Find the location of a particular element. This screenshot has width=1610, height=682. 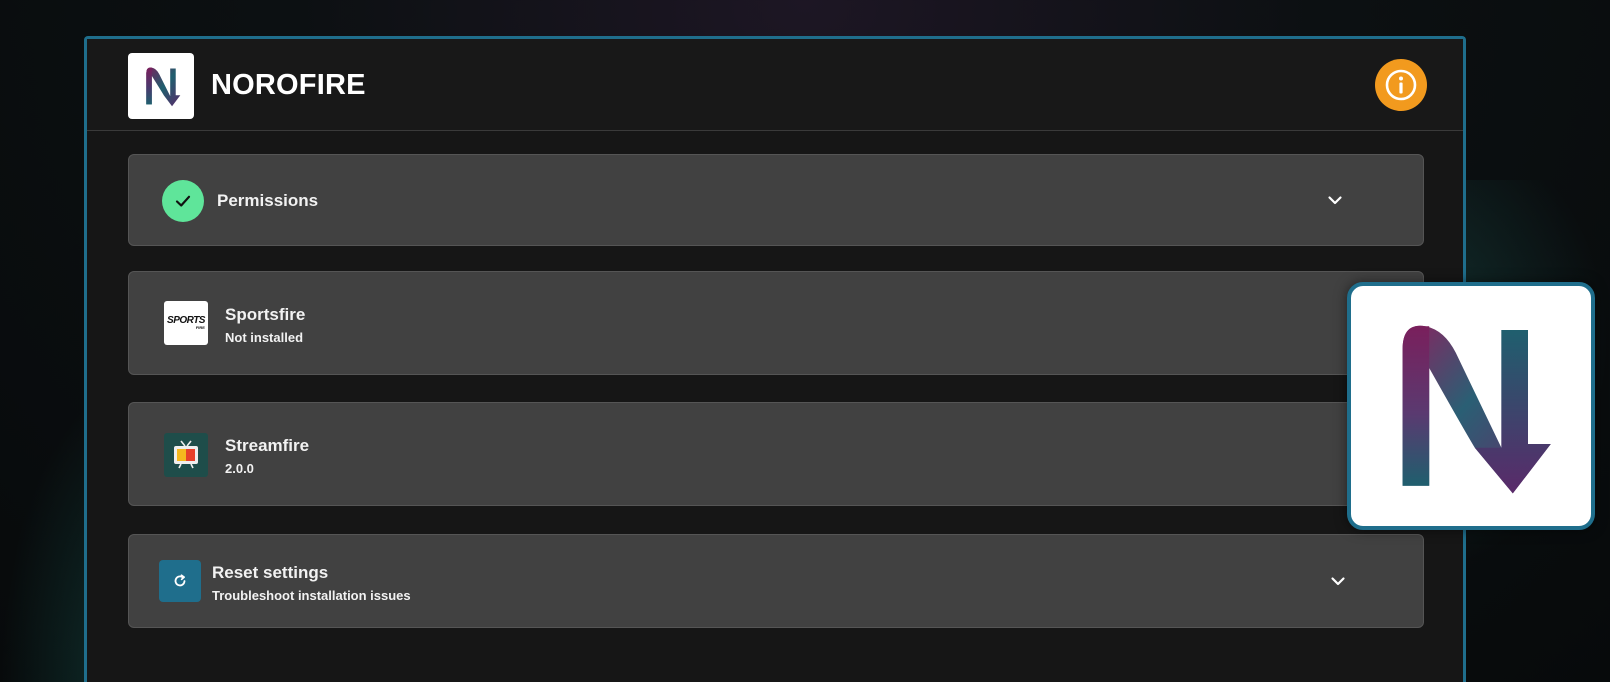

app-logo is located at coordinates (161, 86).